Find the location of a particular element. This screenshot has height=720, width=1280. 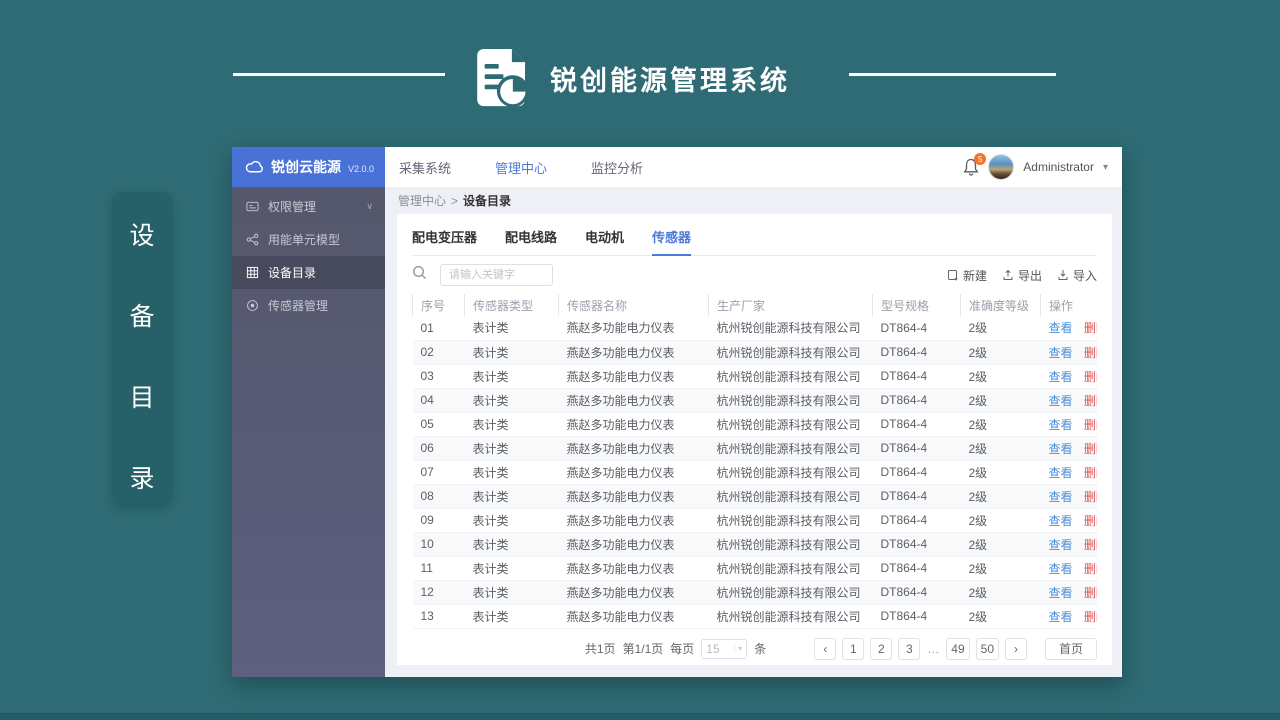

sidebar-item-device-catalog: 设备目录 is located at coordinates (308, 272).